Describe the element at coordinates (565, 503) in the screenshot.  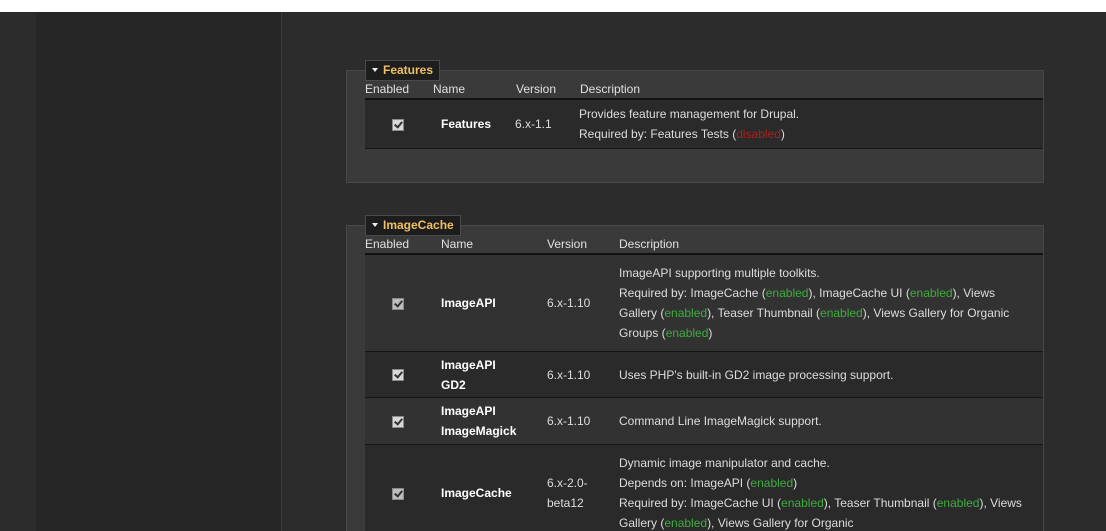
I see `module-version-line2: beta12` at that location.